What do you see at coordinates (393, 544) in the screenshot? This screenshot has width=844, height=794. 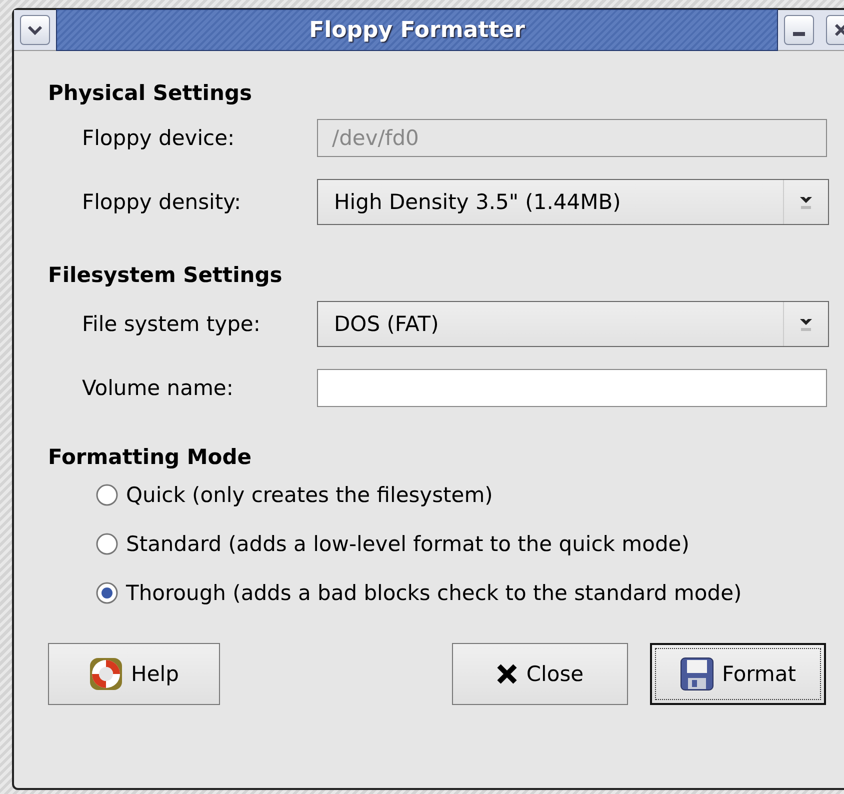 I see `radio-option: Standard (adds a low-level format to the quick mode)` at bounding box center [393, 544].